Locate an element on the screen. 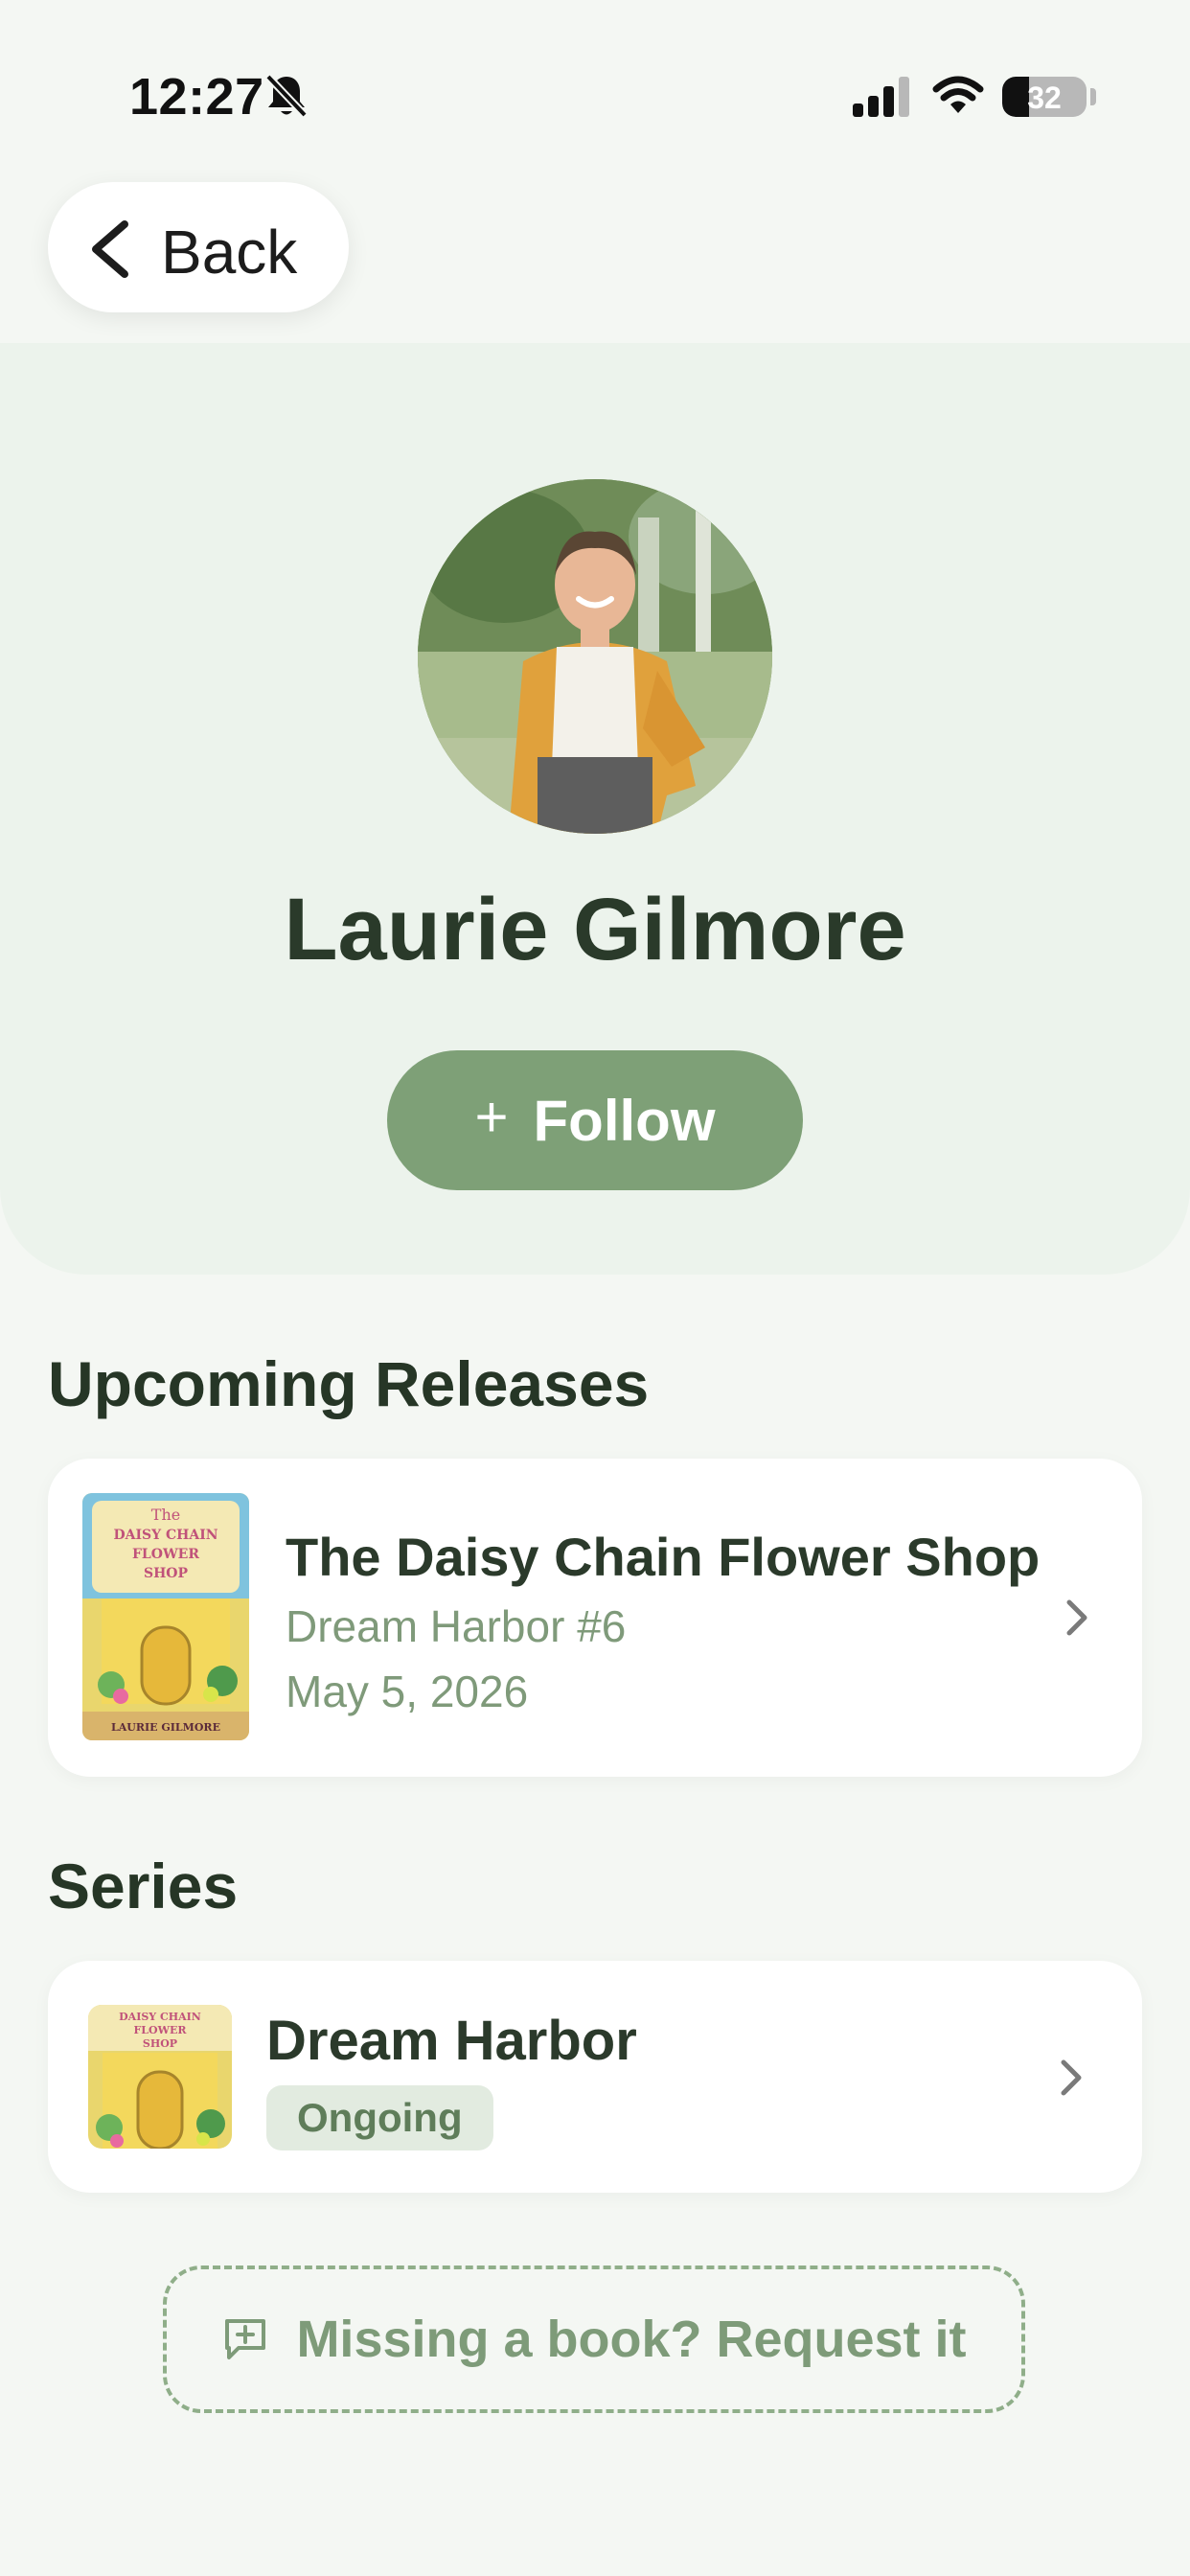 This screenshot has width=1190, height=2576. wifi-icon is located at coordinates (958, 94).